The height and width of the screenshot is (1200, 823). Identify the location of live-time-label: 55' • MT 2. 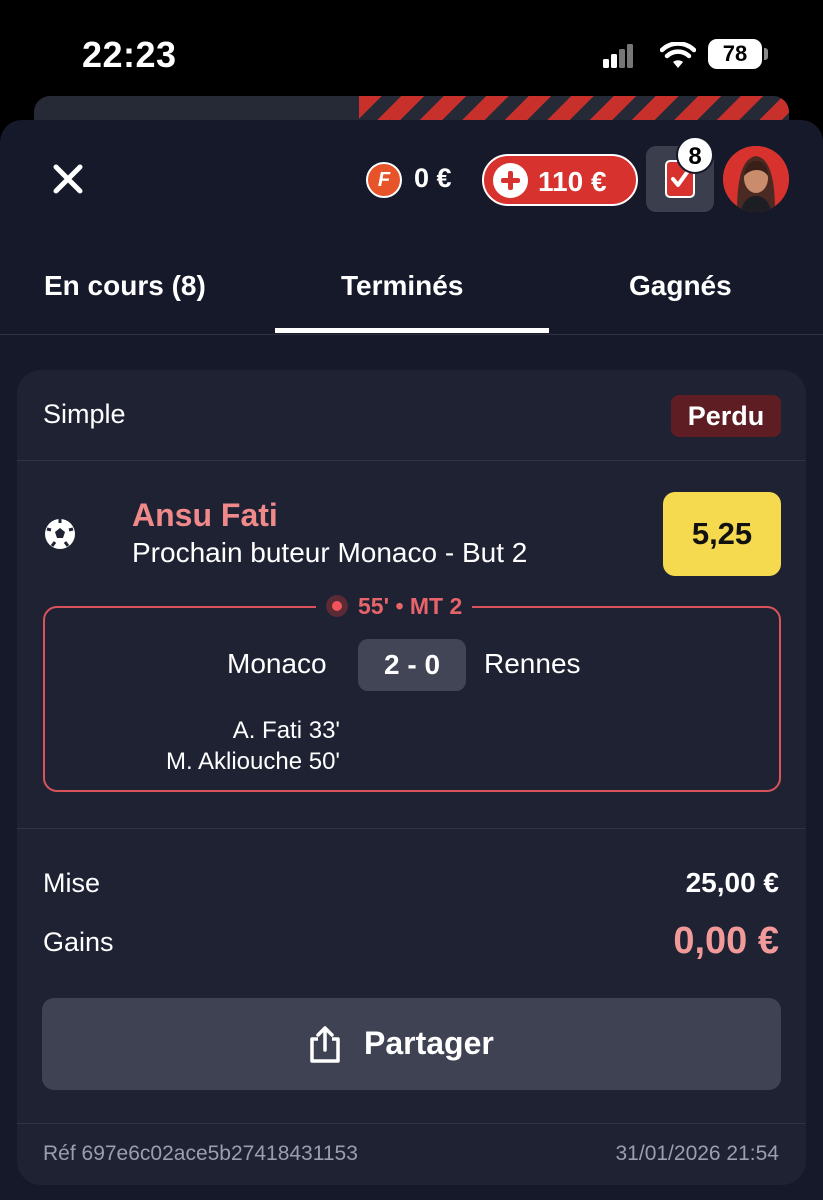
(394, 606).